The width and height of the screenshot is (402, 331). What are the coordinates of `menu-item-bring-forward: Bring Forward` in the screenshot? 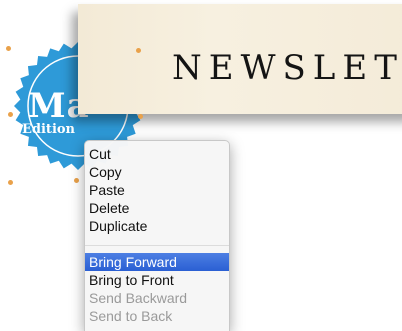 It's located at (157, 262).